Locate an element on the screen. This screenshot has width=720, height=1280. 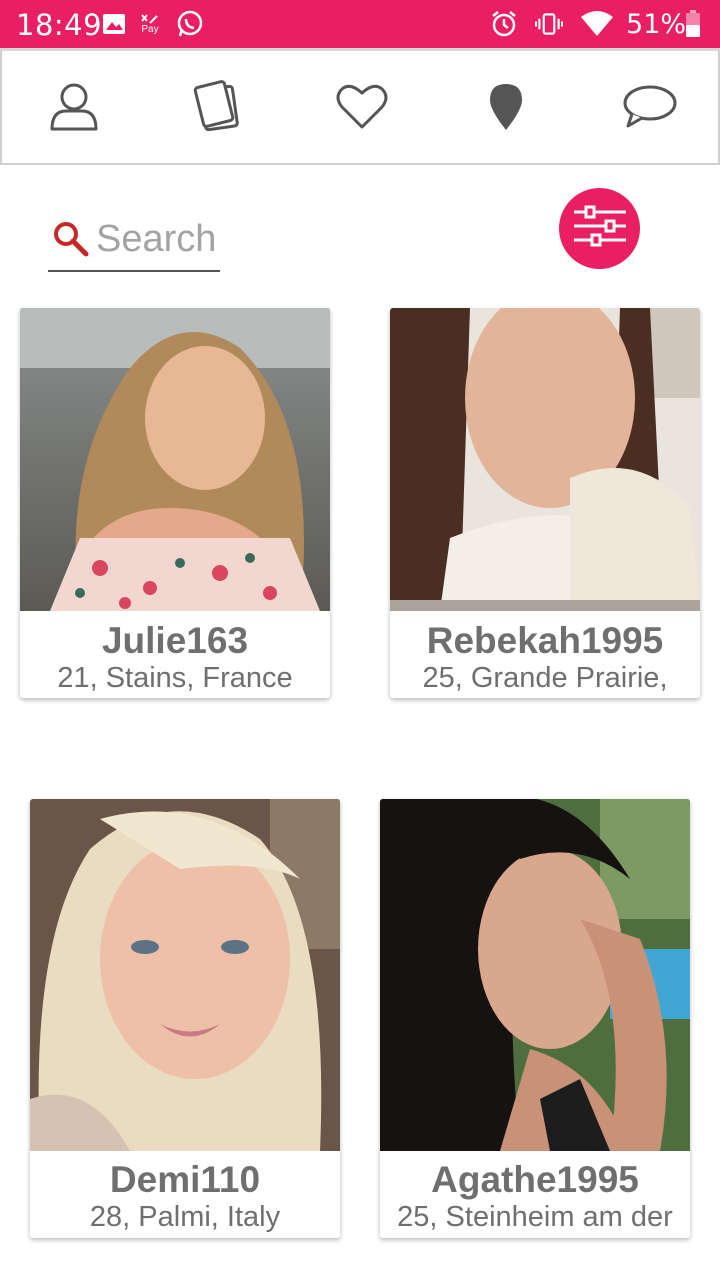
nav-profile-button is located at coordinates (74, 109).